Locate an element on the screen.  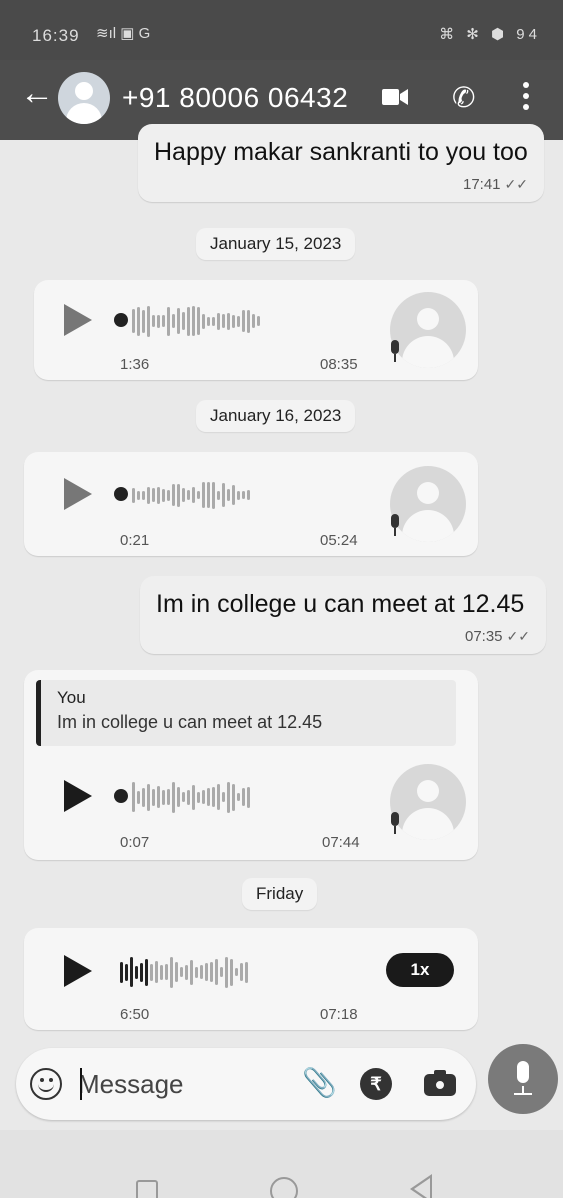
voice-message: 1:36 08:35 is located at coordinates (256, 330).